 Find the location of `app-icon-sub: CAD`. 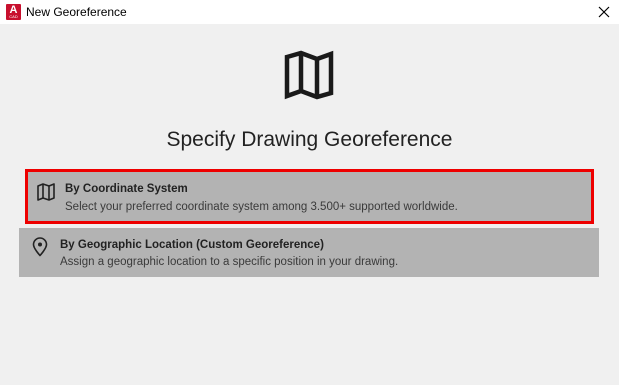

app-icon-sub: CAD is located at coordinates (13, 16).